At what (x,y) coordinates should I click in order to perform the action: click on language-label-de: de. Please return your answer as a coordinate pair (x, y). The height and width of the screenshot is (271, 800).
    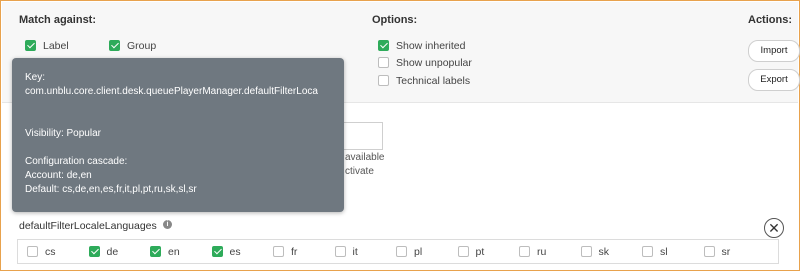
    Looking at the image, I should click on (112, 252).